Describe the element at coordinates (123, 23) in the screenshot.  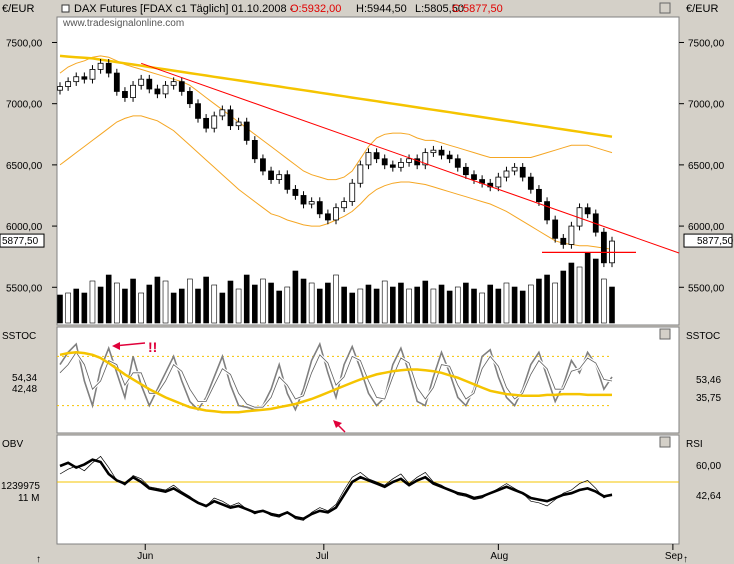
I see `watermark: www.tradesignalonline.com` at that location.